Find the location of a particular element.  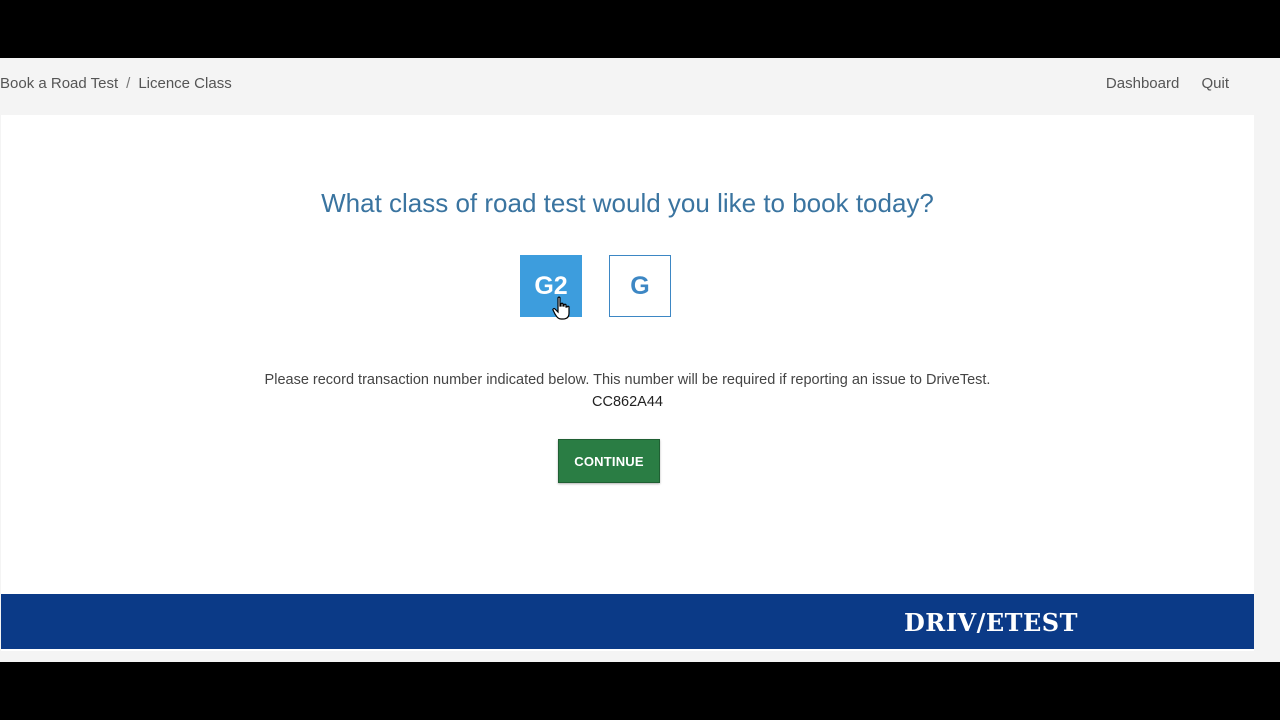

dashboard-link: Dashboard is located at coordinates (1142, 83).